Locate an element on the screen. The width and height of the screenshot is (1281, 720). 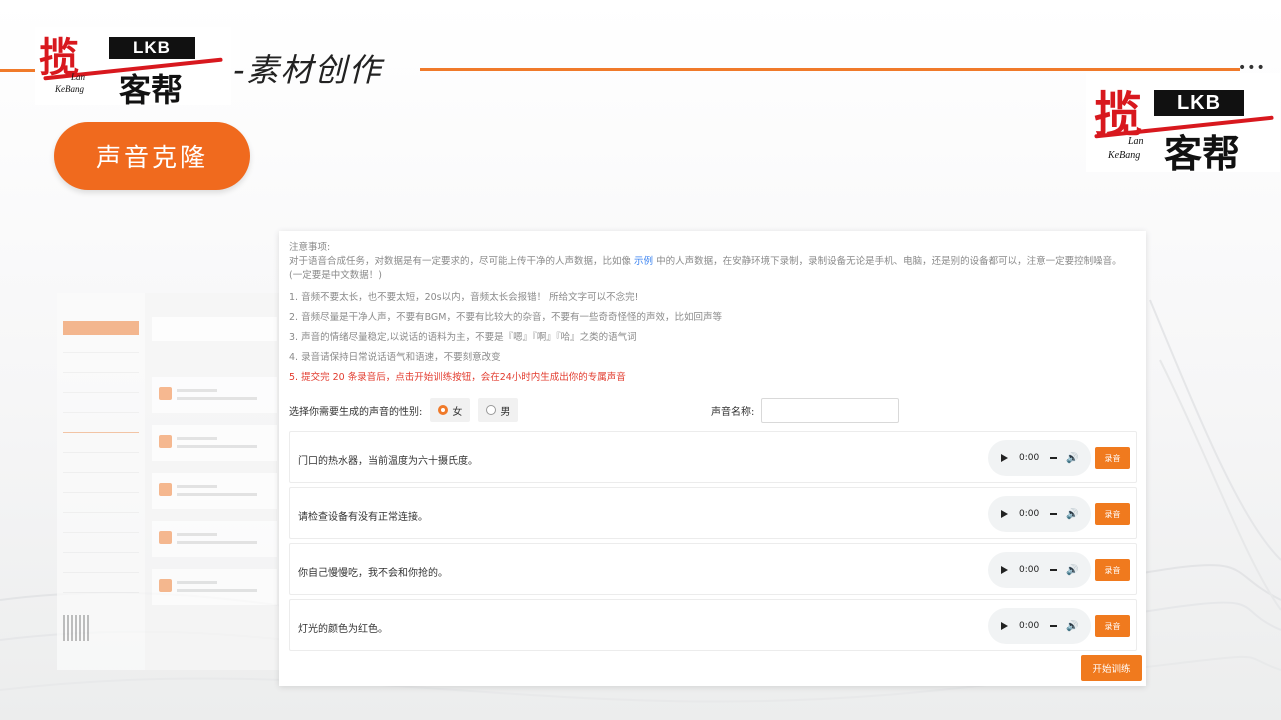
radio-unchecked-icon is located at coordinates (491, 410).